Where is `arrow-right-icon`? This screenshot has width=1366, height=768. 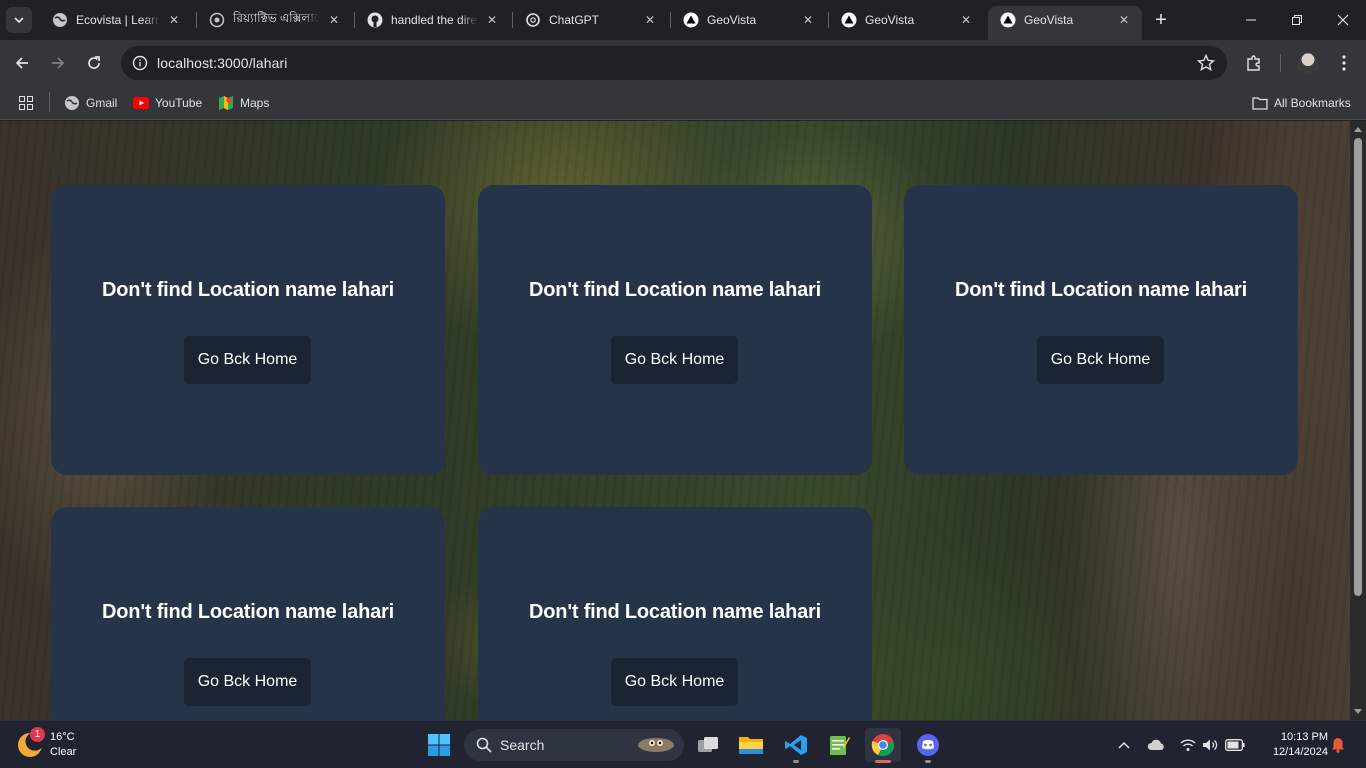
arrow-right-icon is located at coordinates (58, 63).